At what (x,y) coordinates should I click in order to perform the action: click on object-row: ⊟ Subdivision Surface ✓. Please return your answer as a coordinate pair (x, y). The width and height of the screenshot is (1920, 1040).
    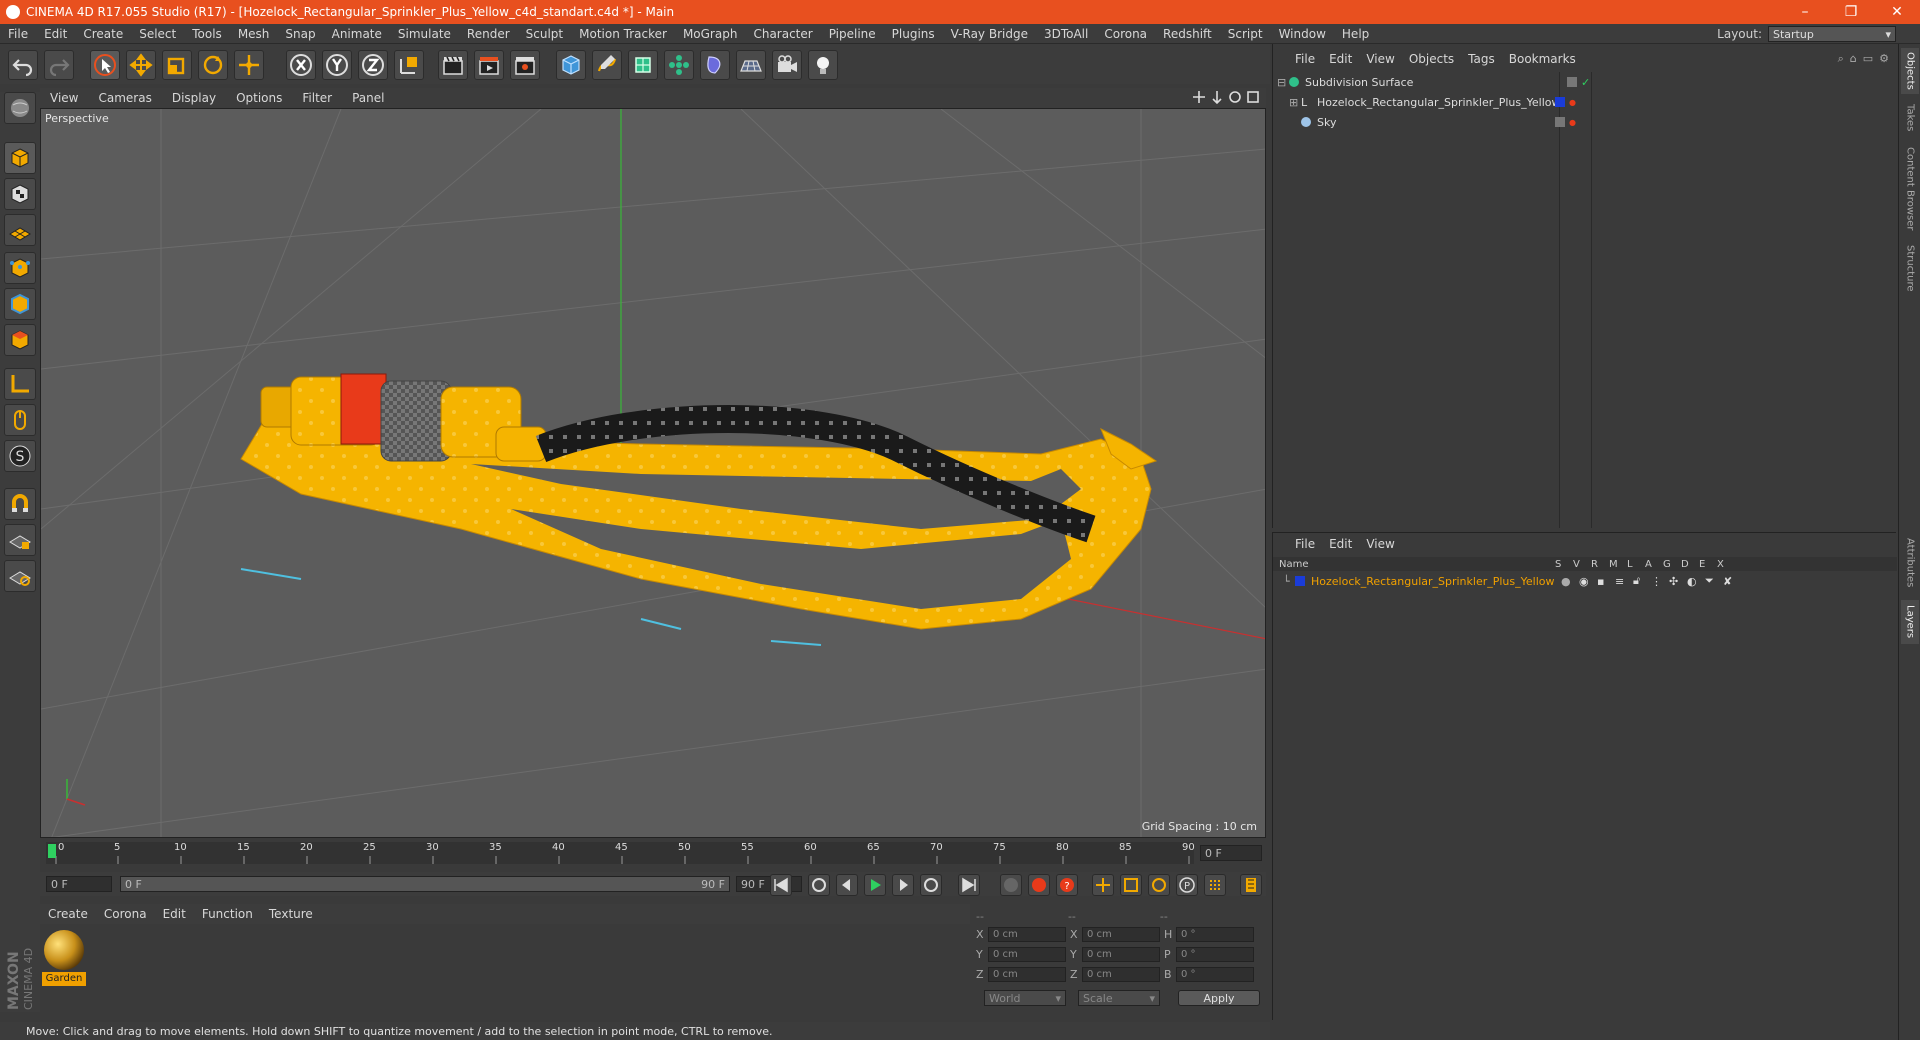
    Looking at the image, I should click on (1575, 82).